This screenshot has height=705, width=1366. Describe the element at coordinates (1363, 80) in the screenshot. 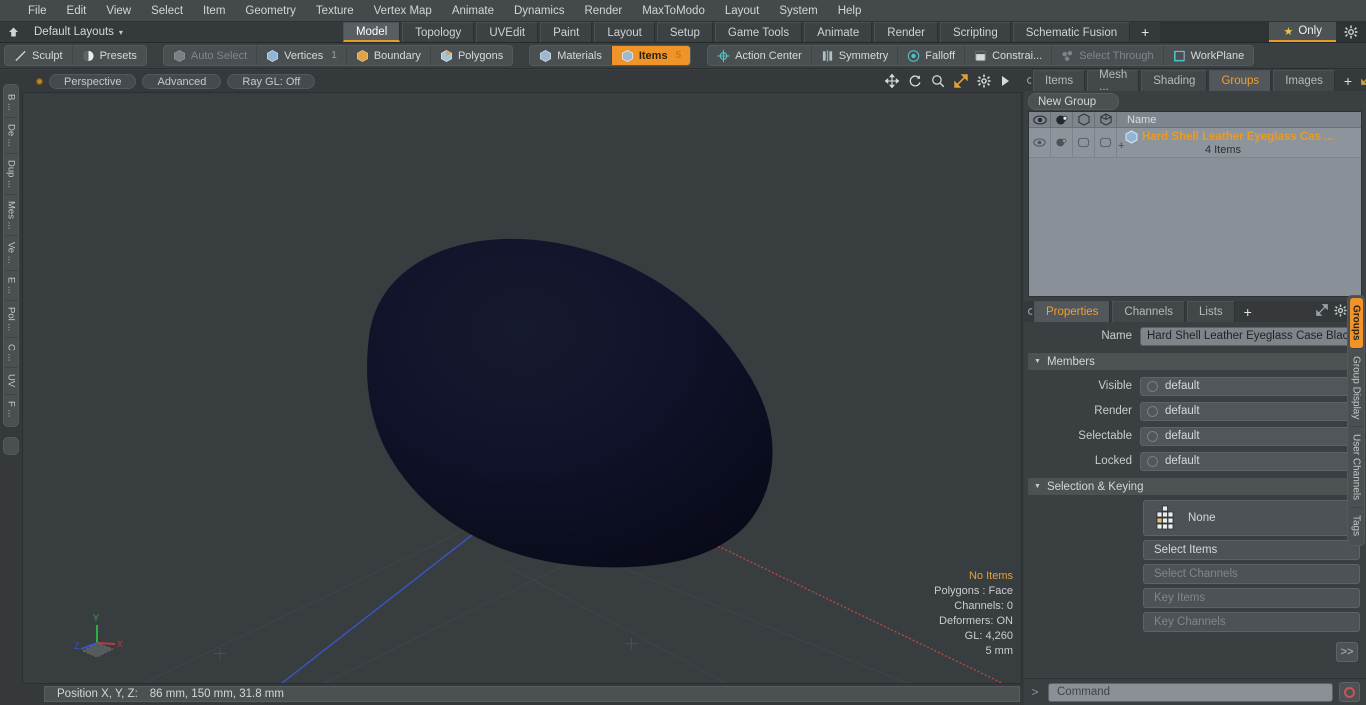

I see `expand-icon` at that location.